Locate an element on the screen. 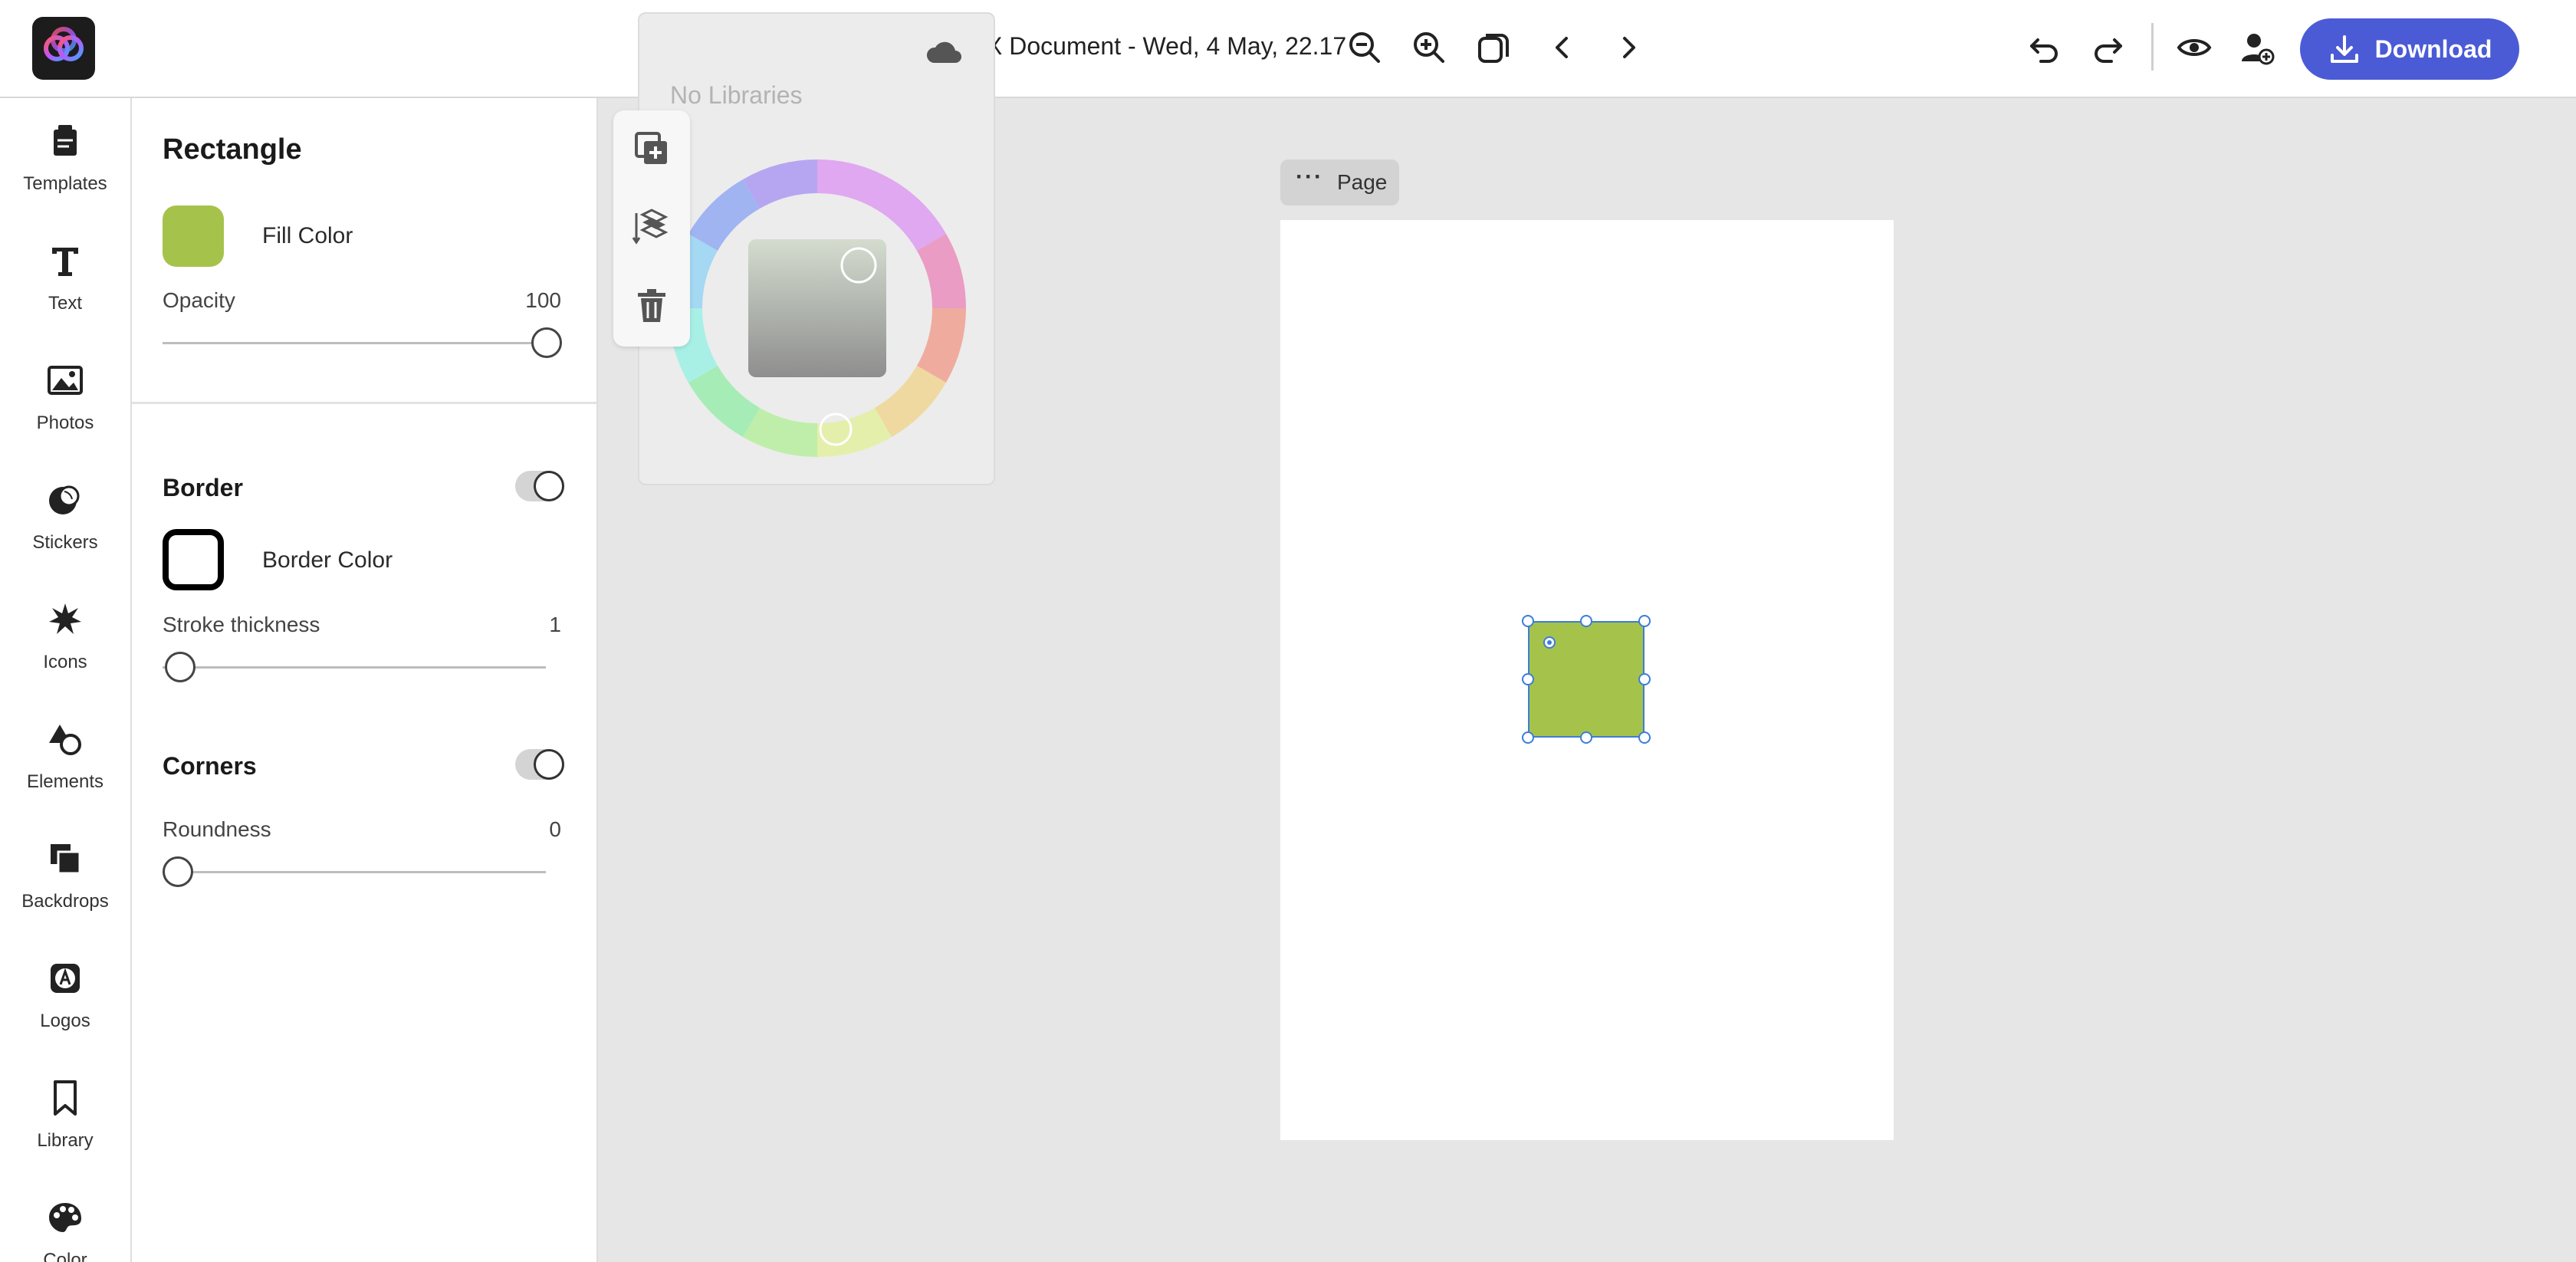 The image size is (2576, 1262). resize-handle-top is located at coordinates (1586, 621).